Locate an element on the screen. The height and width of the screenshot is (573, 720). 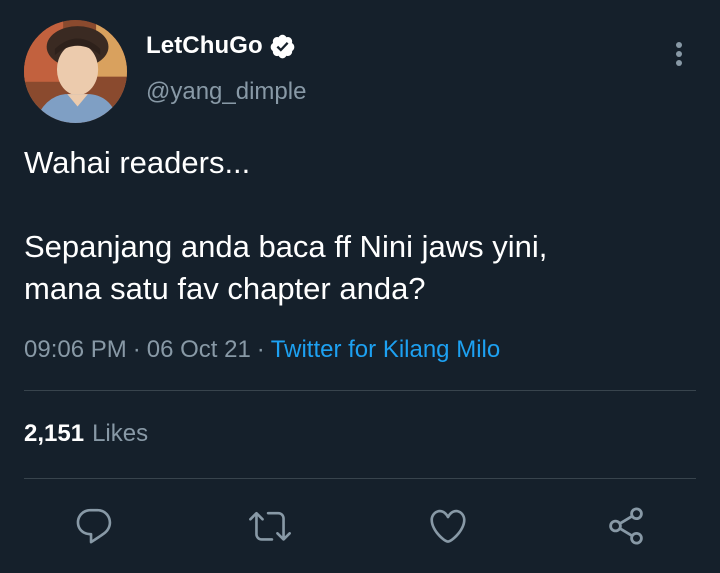
tweet-source-link: Twitter for Kilang Milo is located at coordinates (385, 349).